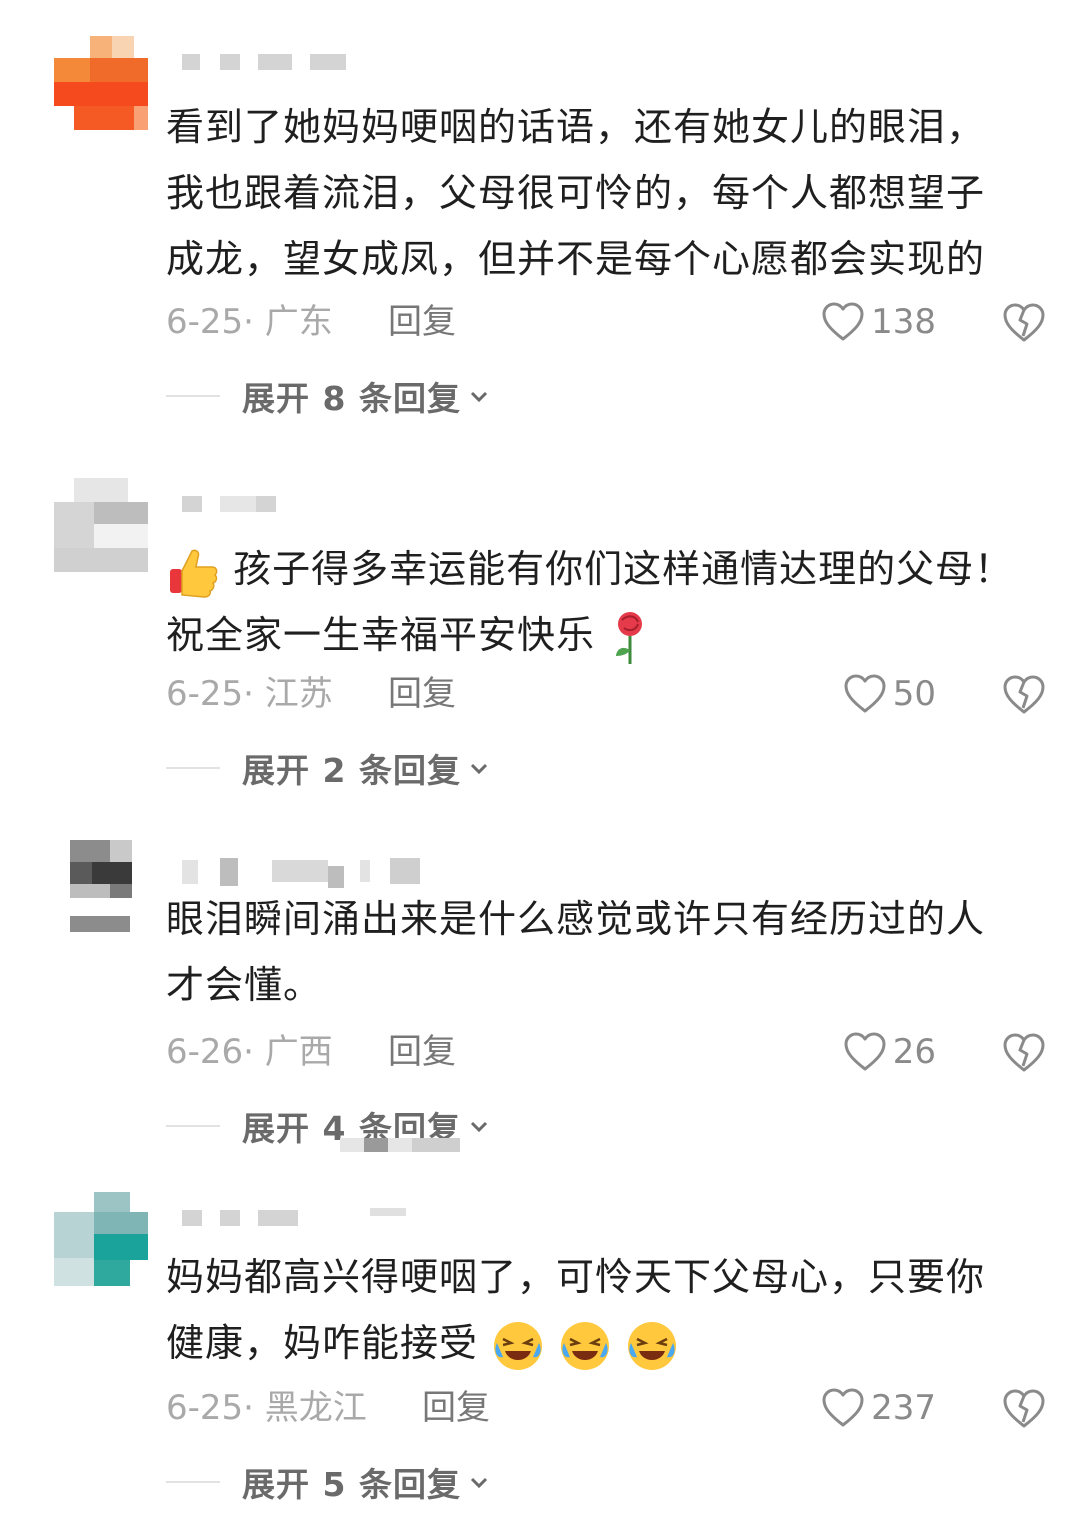 This screenshot has width=1080, height=1516. Describe the element at coordinates (914, 1052) in the screenshot. I see `like-count: 26` at that location.